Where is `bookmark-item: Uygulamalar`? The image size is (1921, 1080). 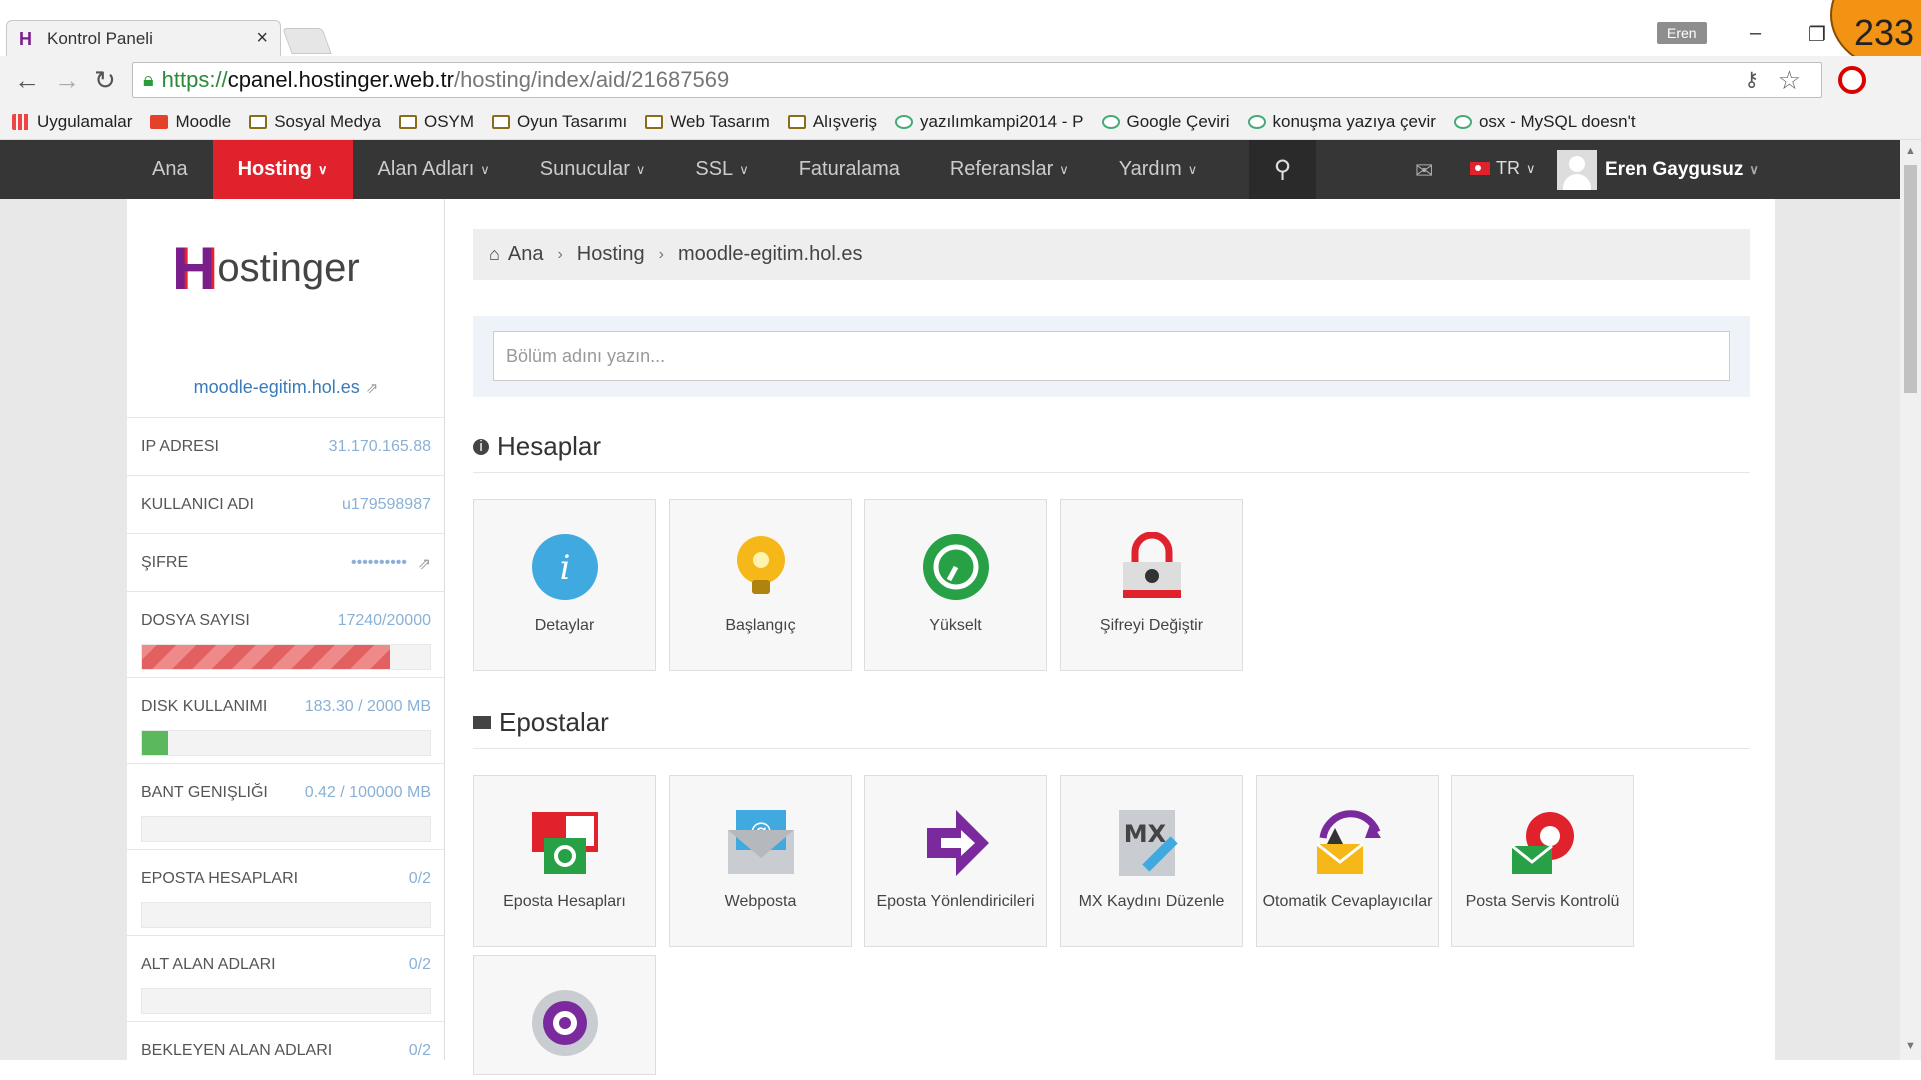
bookmark-item: Uygulamalar is located at coordinates (72, 122).